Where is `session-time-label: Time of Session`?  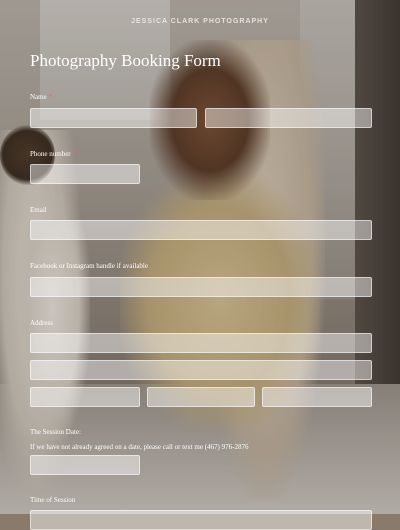 session-time-label: Time of Session is located at coordinates (53, 500).